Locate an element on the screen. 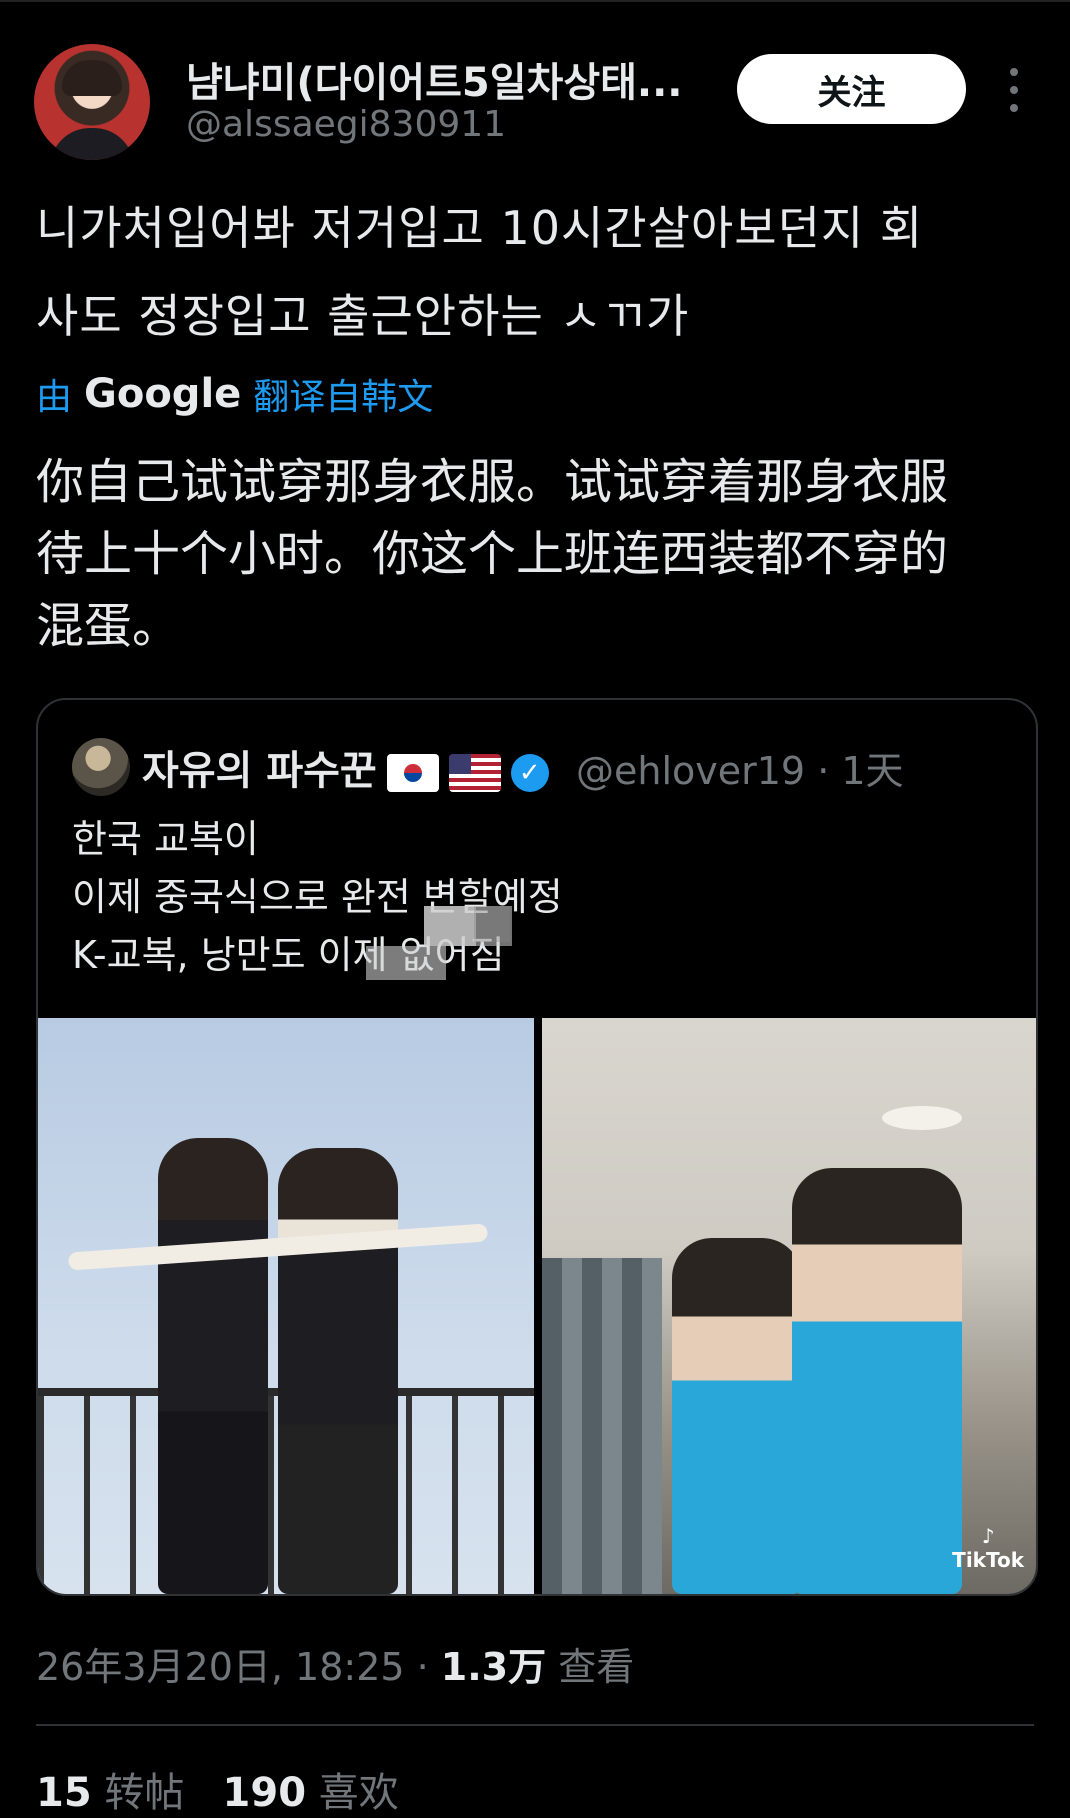 The image size is (1070, 1818). student-right is located at coordinates (877, 1381).